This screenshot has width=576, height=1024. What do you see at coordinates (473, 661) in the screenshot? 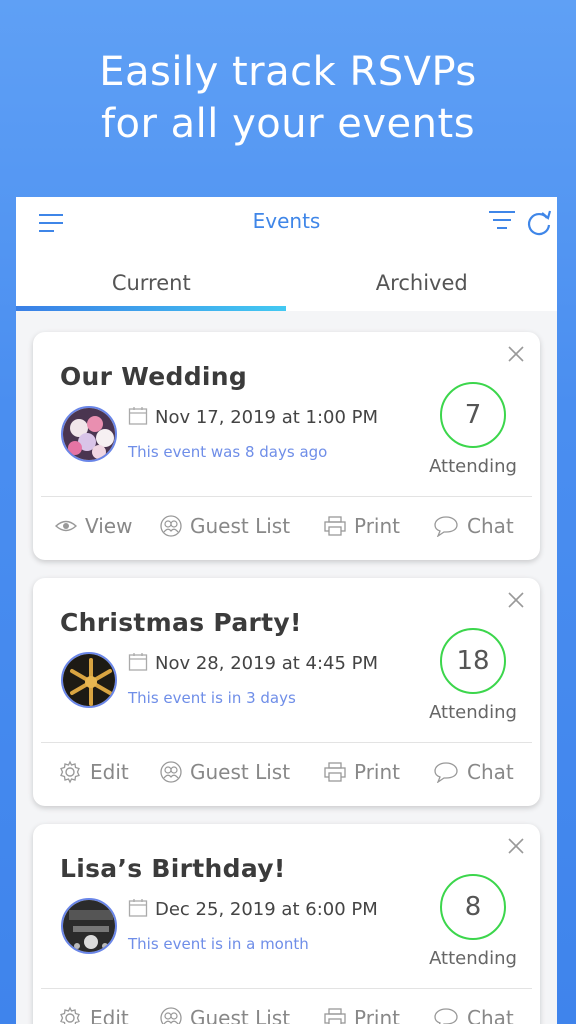
I see `attending-count: 18` at bounding box center [473, 661].